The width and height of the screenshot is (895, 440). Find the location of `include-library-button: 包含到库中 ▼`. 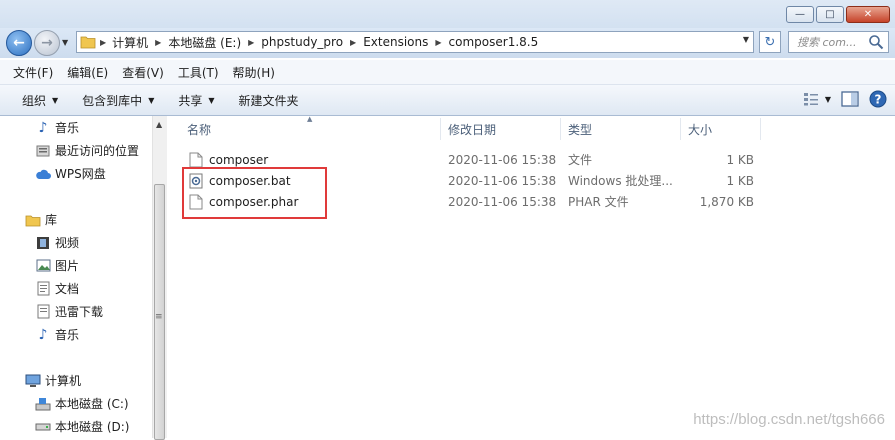

include-library-button: 包含到库中 ▼ is located at coordinates (118, 100).